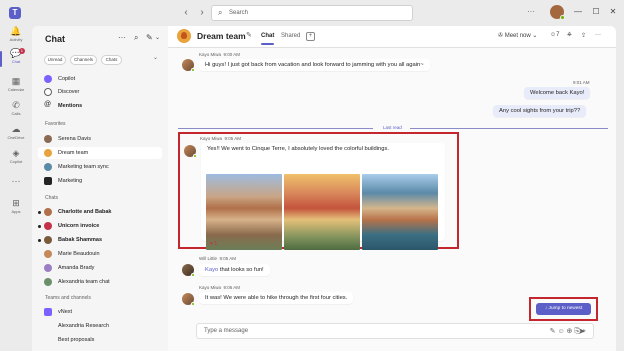  I want to click on rail-more: ···, so click(16, 187).